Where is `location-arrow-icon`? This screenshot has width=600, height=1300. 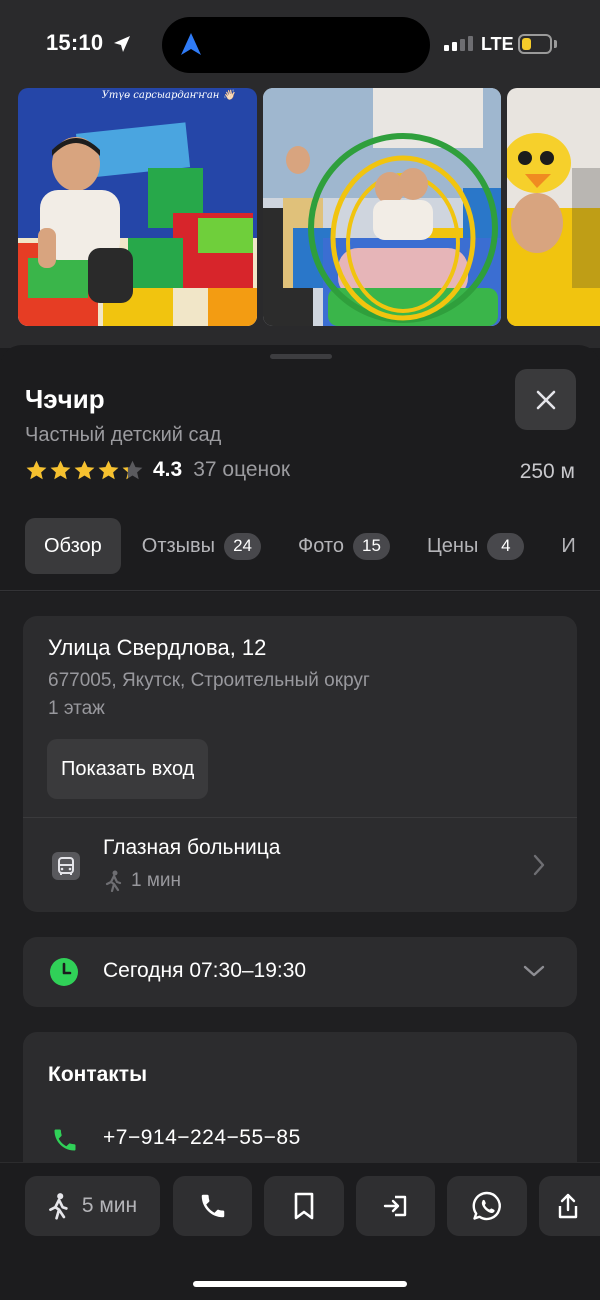 location-arrow-icon is located at coordinates (122, 44).